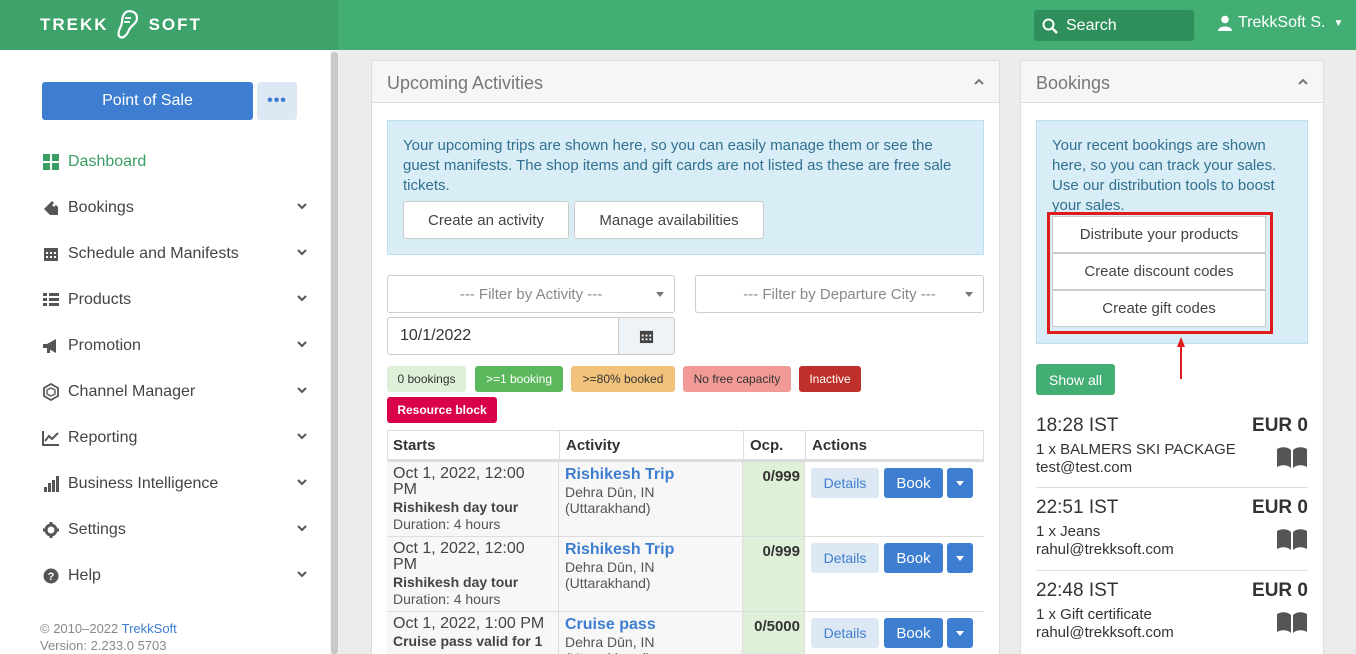 The image size is (1356, 654). I want to click on line-chart-icon, so click(51, 438).